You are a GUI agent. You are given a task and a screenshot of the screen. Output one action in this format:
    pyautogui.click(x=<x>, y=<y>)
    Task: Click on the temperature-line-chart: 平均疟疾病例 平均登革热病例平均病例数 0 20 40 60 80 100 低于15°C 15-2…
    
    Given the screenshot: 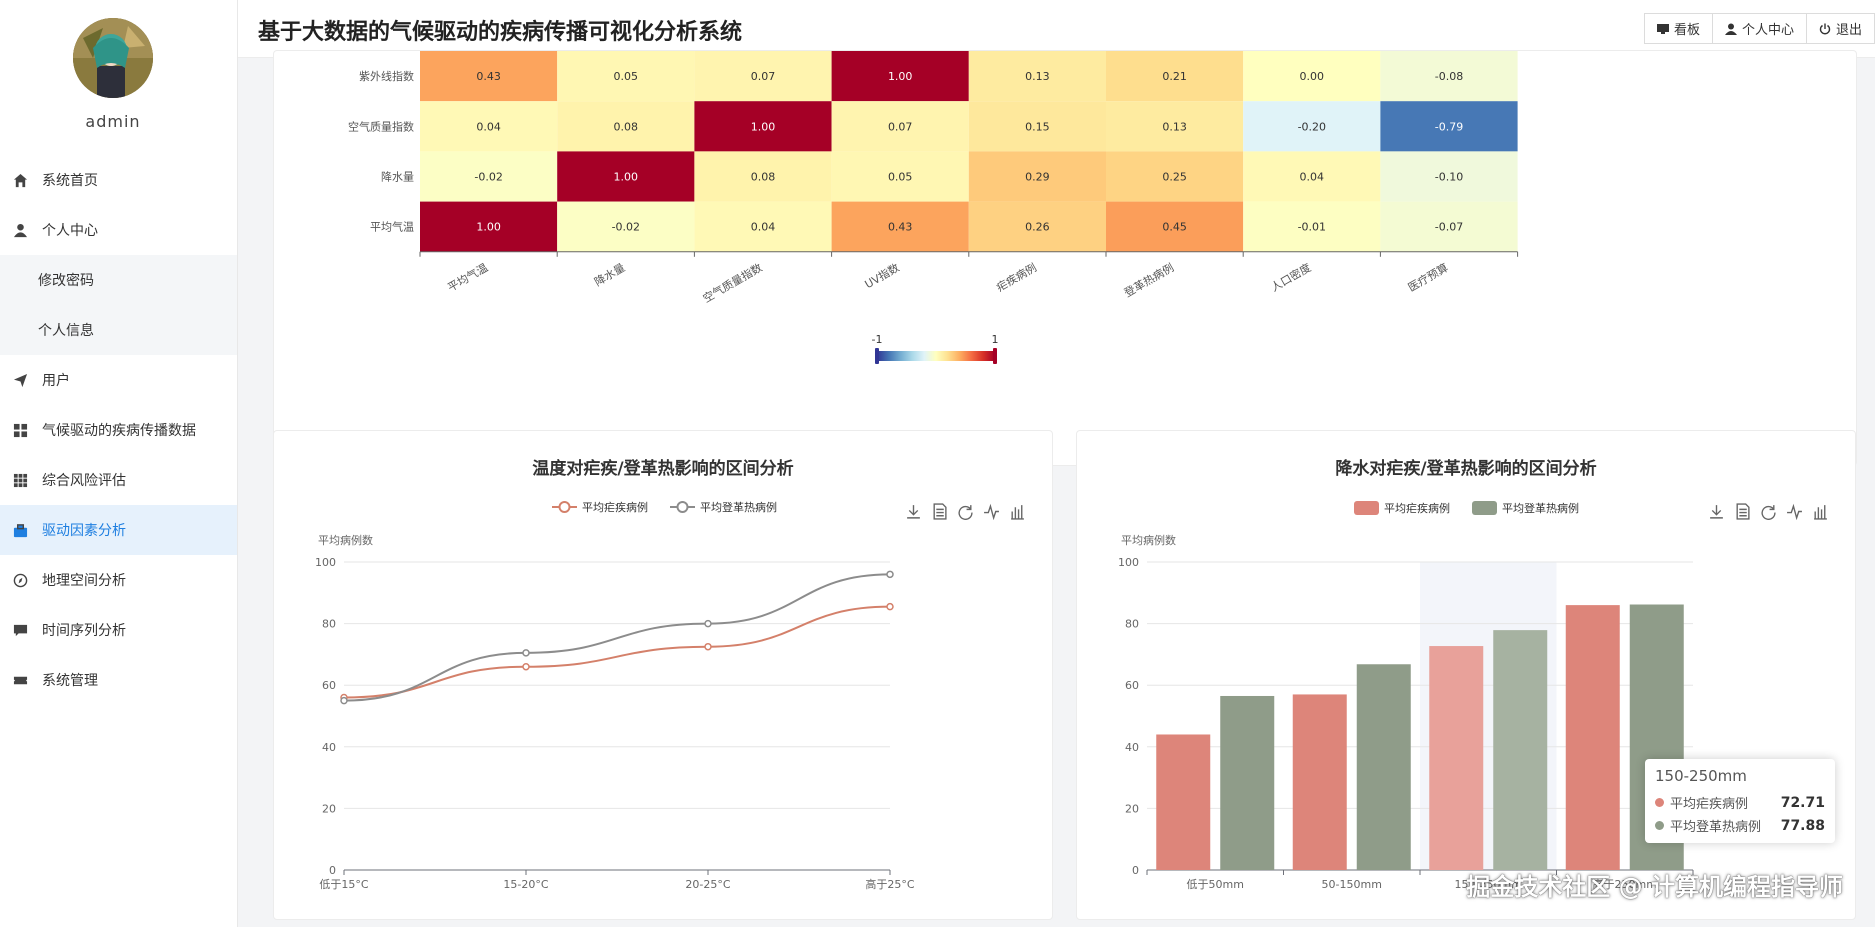 What is the action you would take?
    pyautogui.click(x=615, y=695)
    